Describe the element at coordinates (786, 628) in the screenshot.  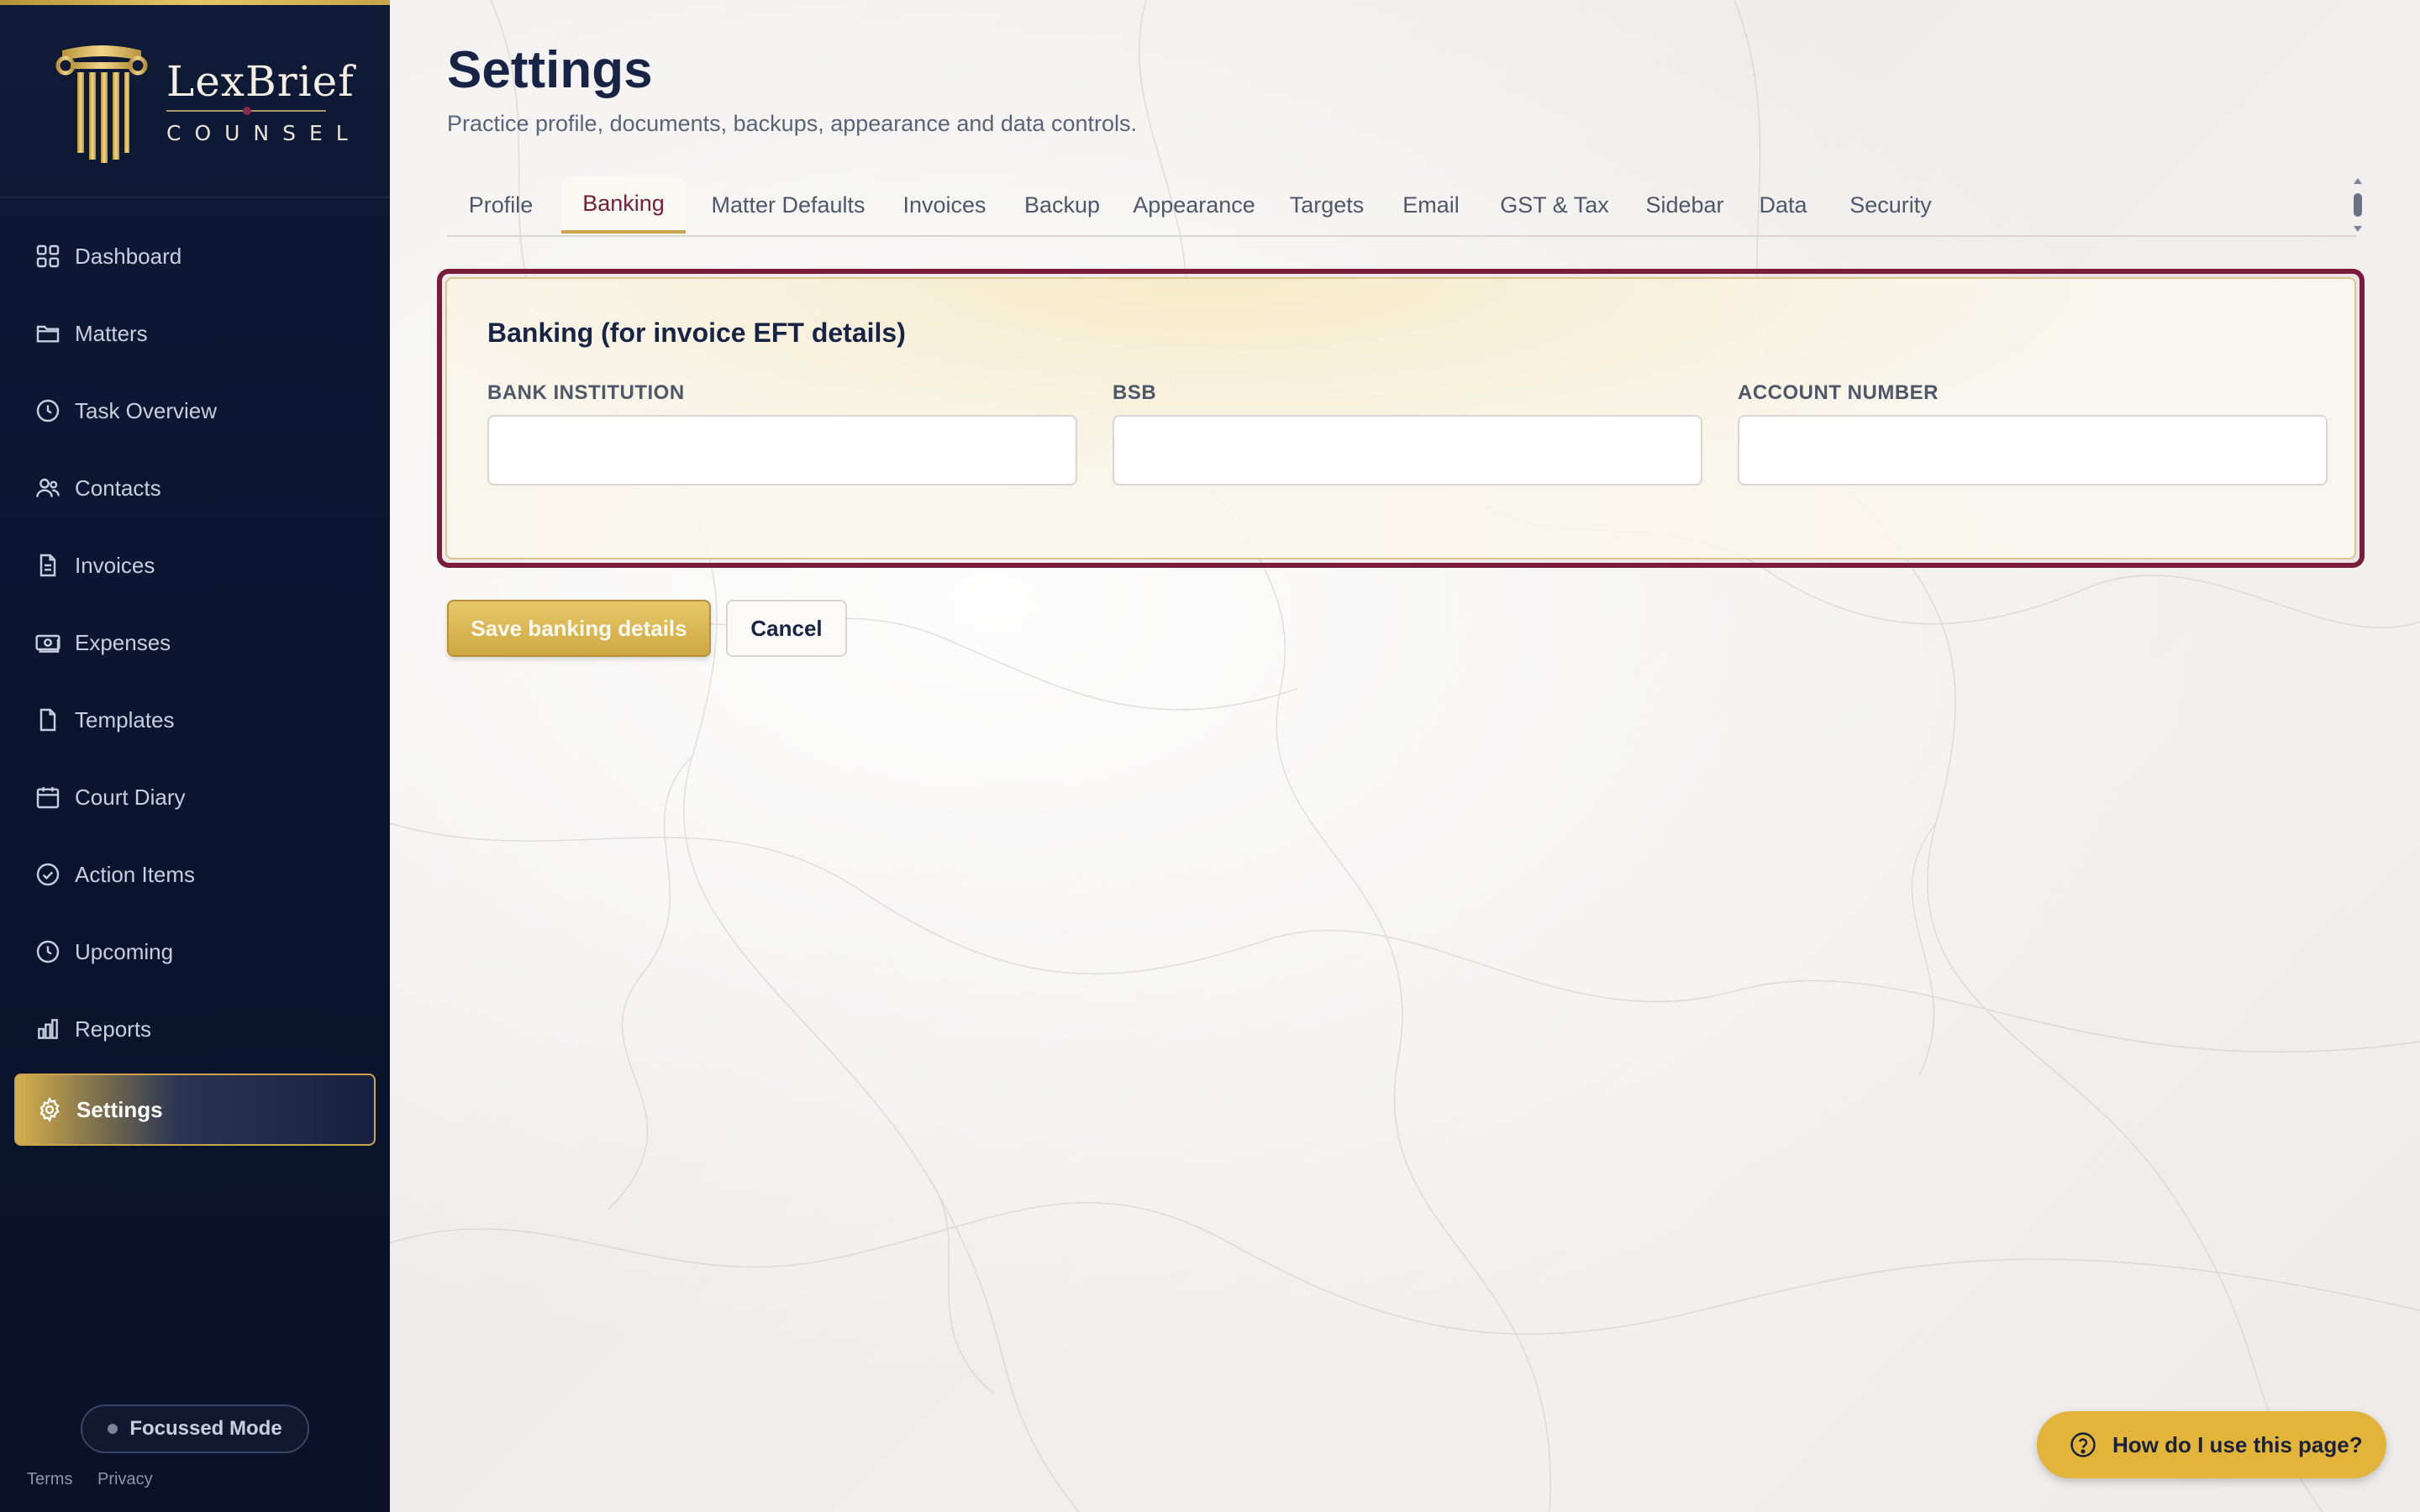
I see `cancel-button: Cancel` at that location.